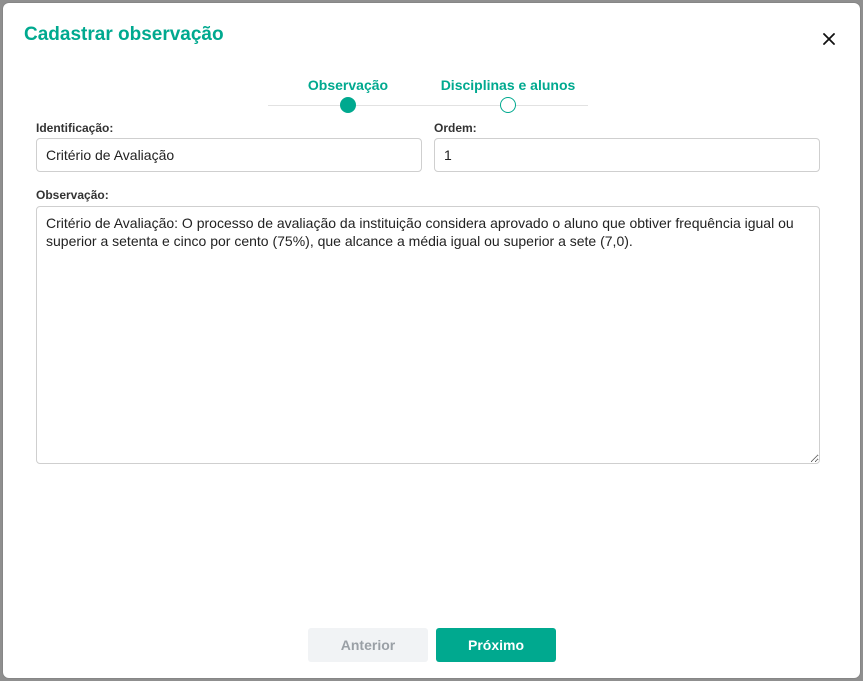 The height and width of the screenshot is (681, 863). I want to click on previous-button: Anterior, so click(368, 645).